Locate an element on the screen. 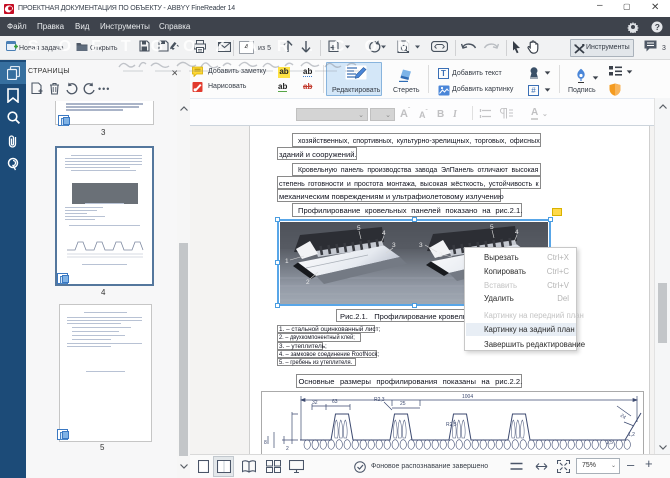 Image resolution: width=670 pixels, height=478 pixels. svg-text: 1,5 is located at coordinates (609, 443).